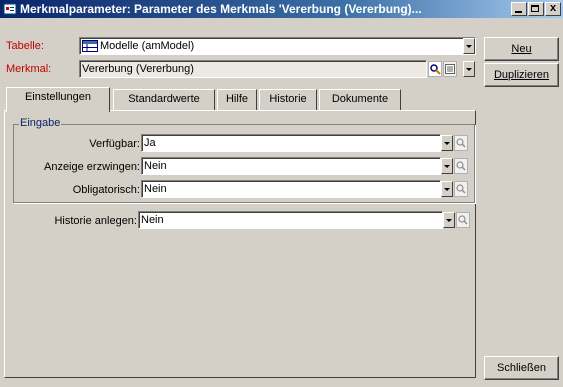  I want to click on app-icon, so click(10, 9).